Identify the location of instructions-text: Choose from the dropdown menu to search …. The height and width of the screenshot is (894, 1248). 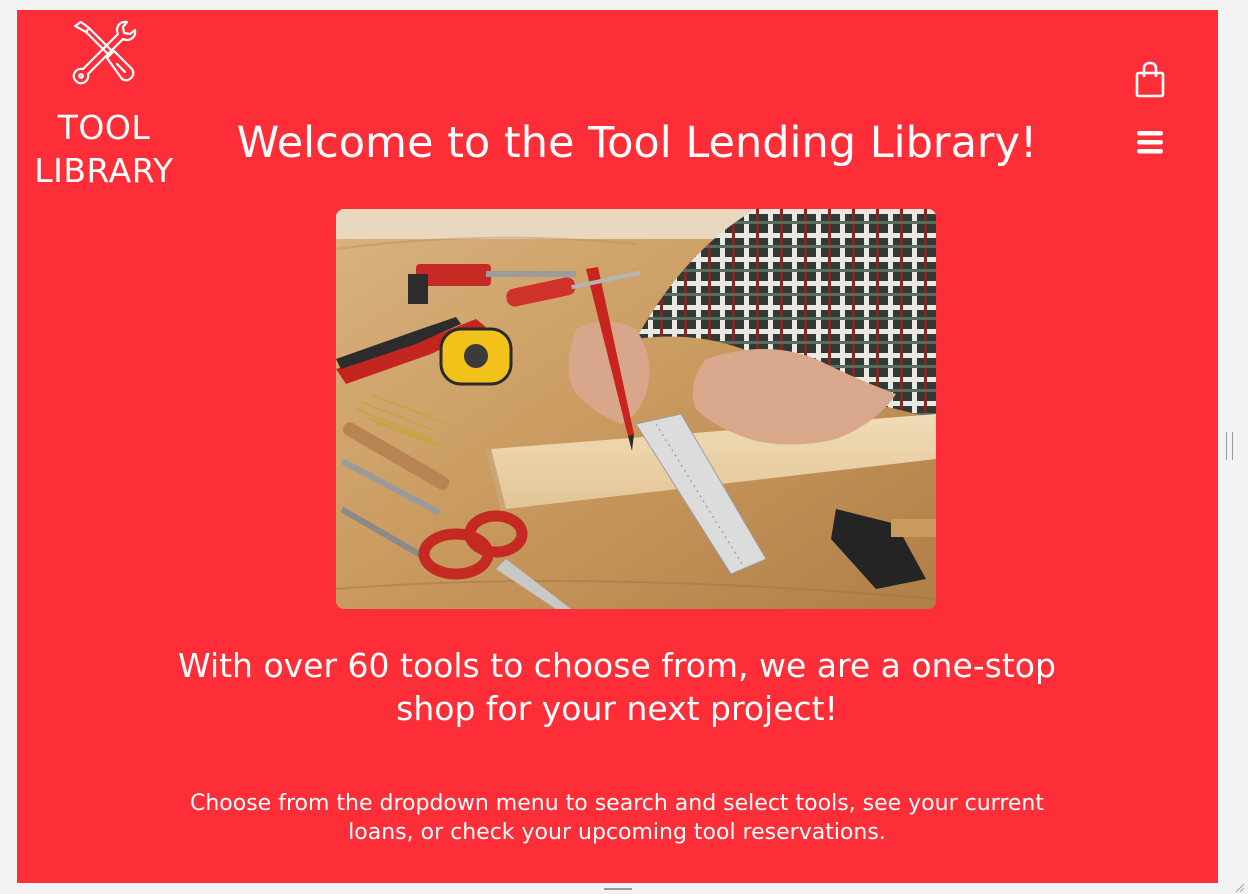
(616, 818).